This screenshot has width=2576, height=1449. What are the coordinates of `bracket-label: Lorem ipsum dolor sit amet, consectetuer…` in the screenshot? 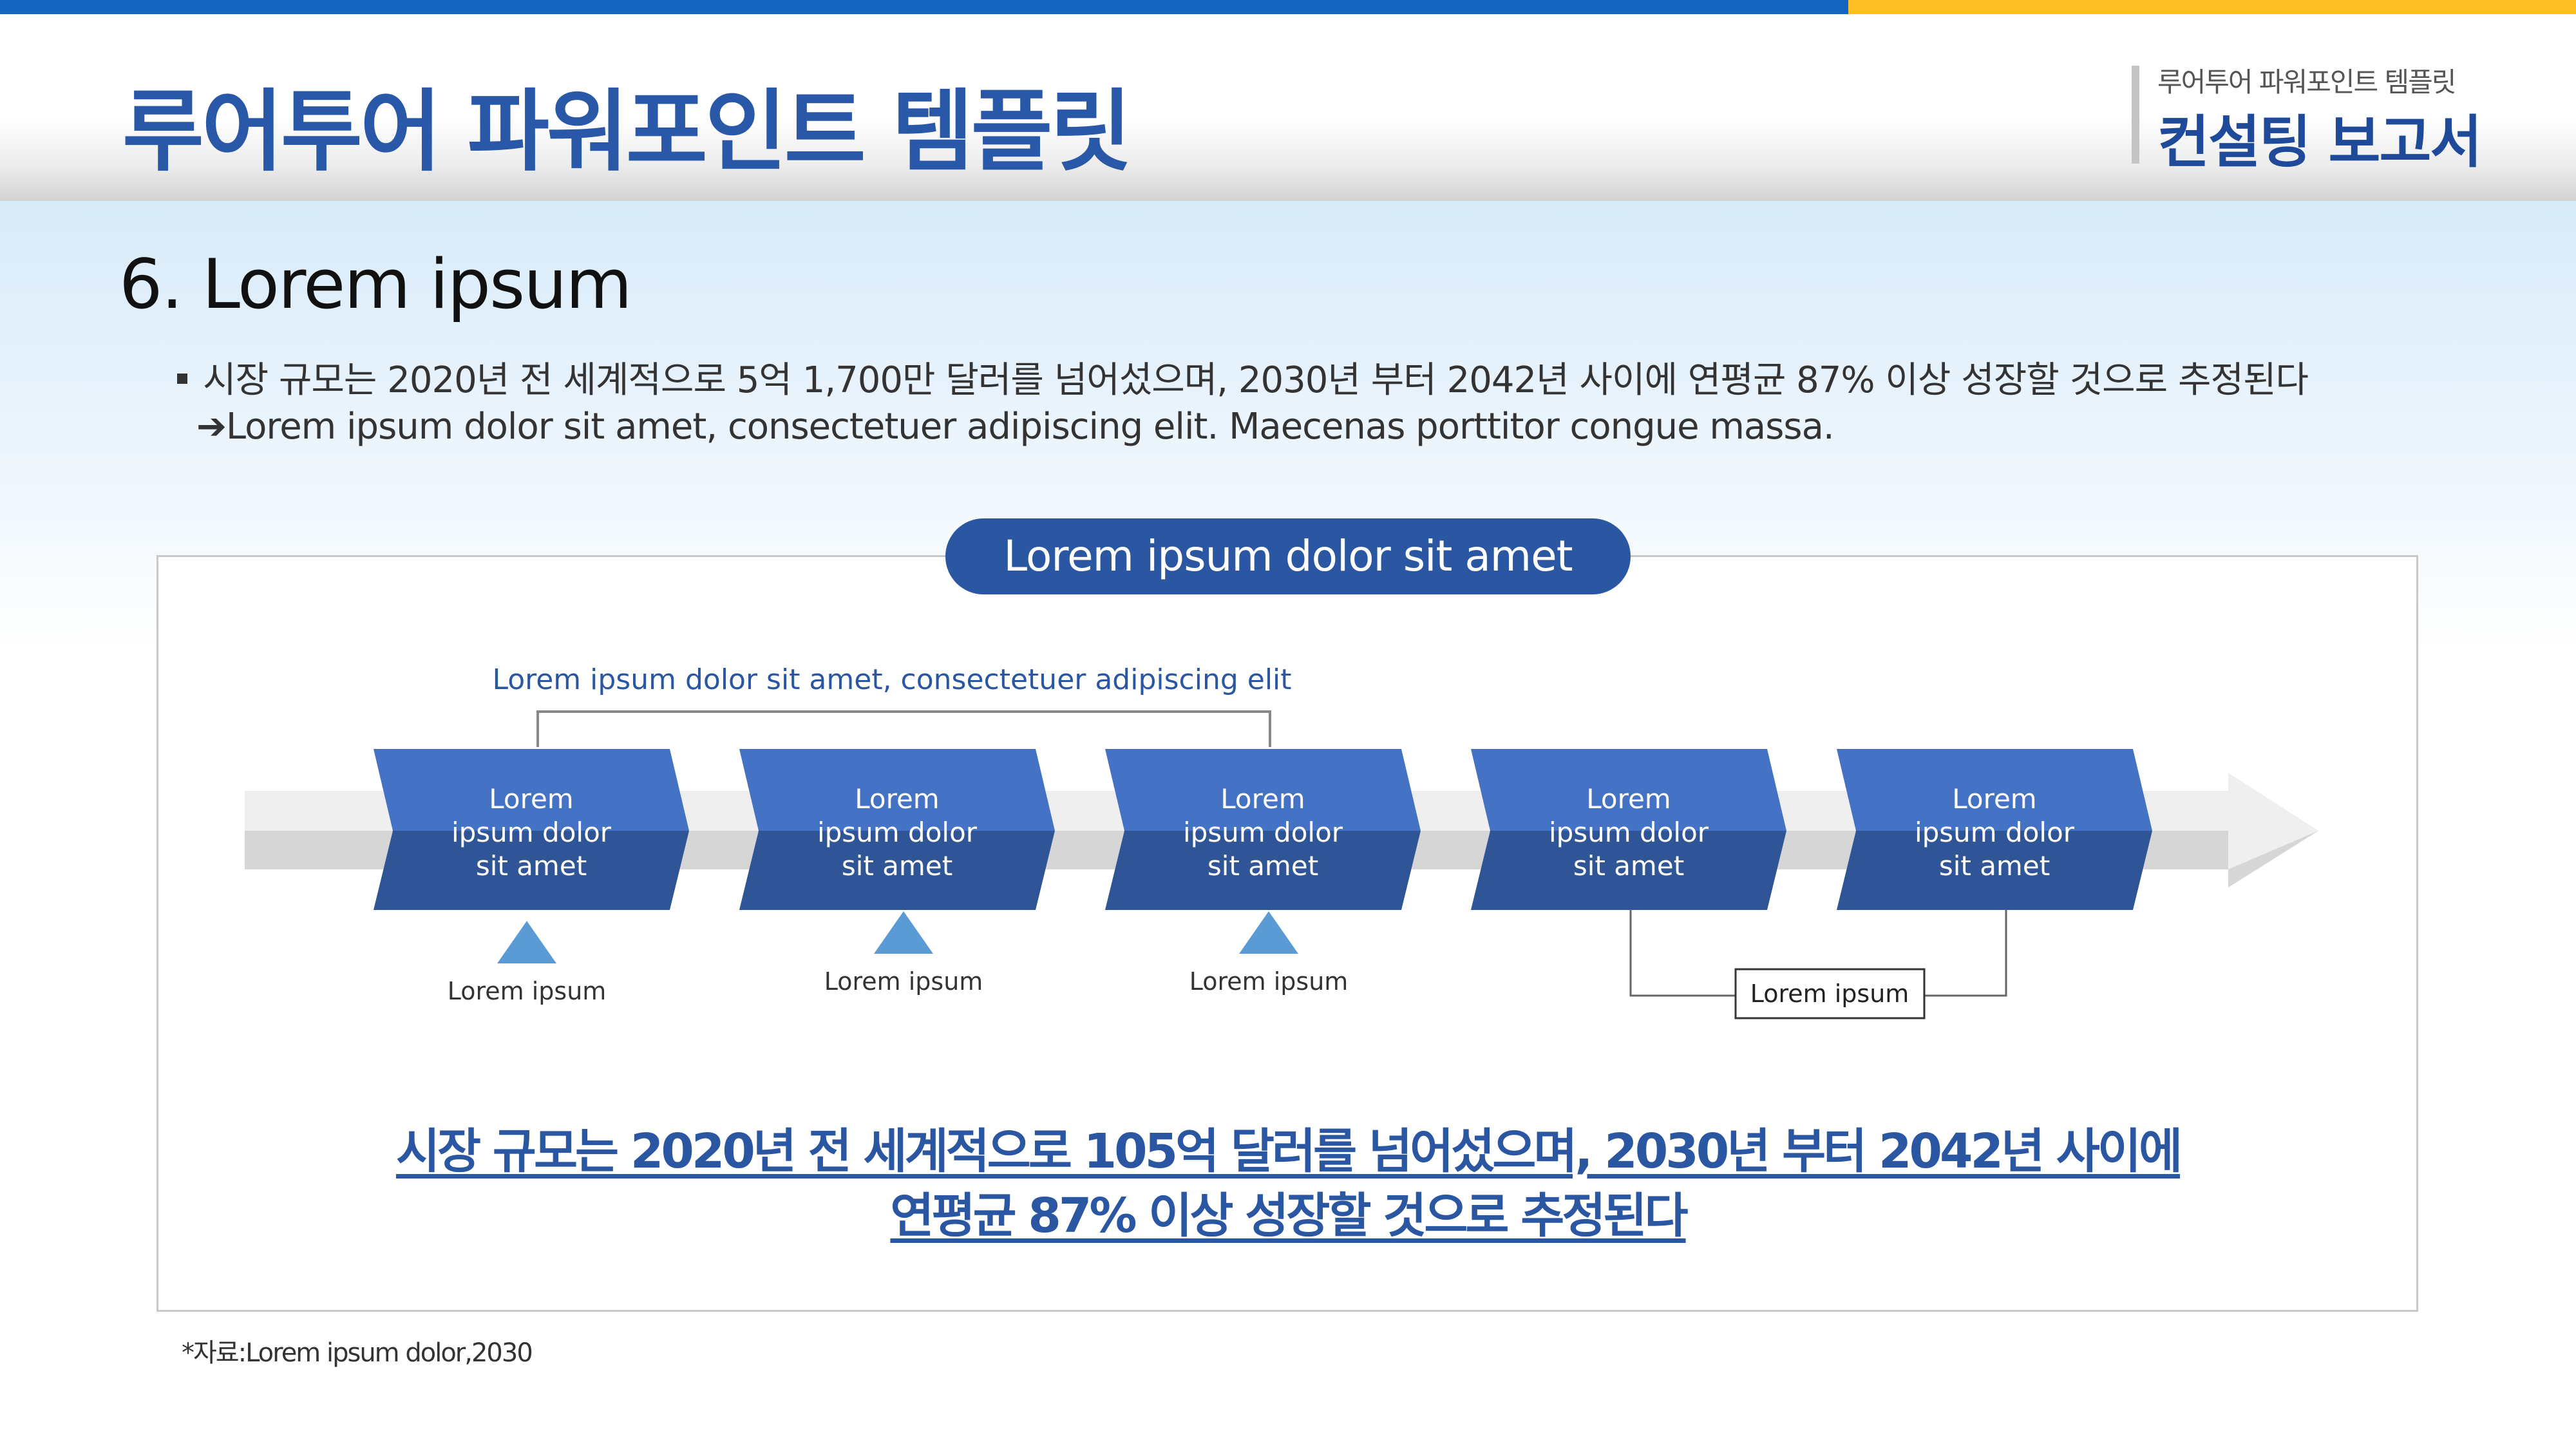 It's located at (891, 680).